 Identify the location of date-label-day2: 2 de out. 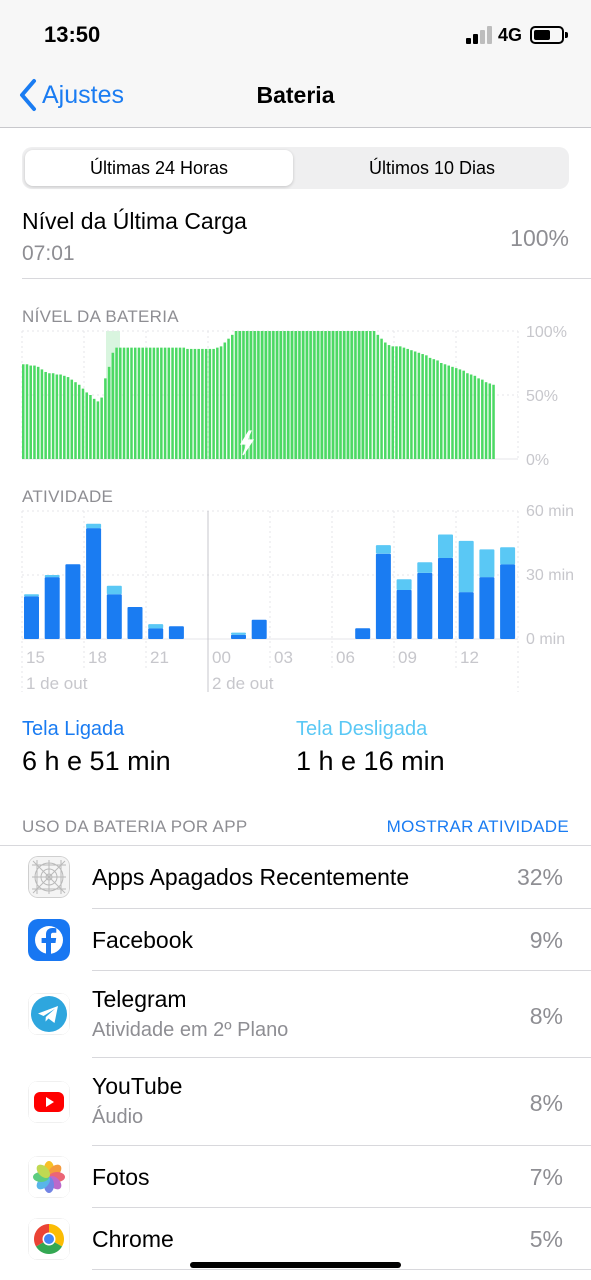
(243, 683).